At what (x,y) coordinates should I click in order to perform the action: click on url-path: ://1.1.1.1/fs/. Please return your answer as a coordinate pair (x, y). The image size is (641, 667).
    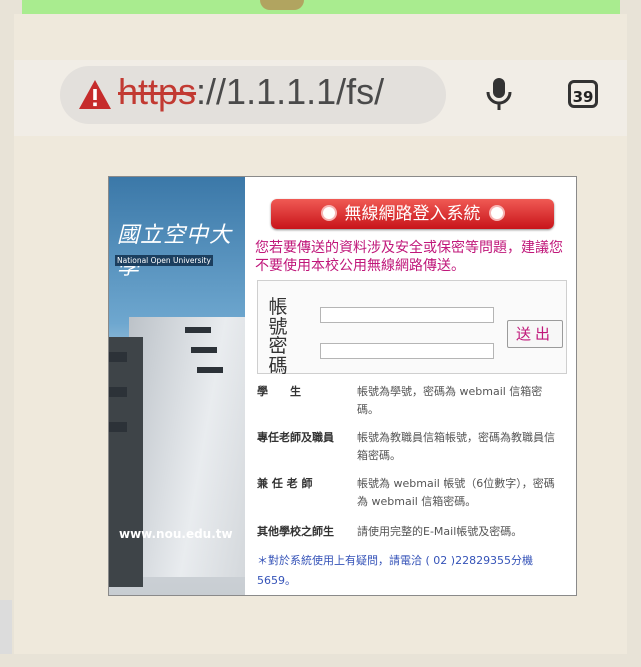
    Looking at the image, I should click on (290, 91).